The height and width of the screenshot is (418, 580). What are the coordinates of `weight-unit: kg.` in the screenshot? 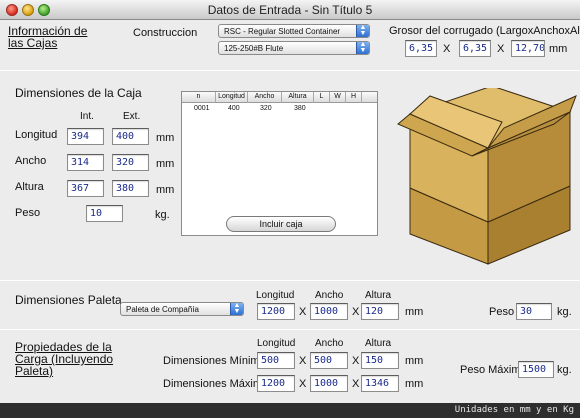 It's located at (162, 215).